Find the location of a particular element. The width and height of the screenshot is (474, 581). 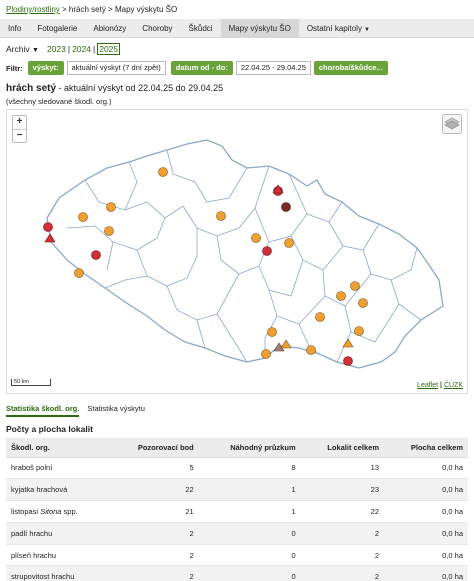

cell-lokalit-celkem: 23 is located at coordinates (342, 490).